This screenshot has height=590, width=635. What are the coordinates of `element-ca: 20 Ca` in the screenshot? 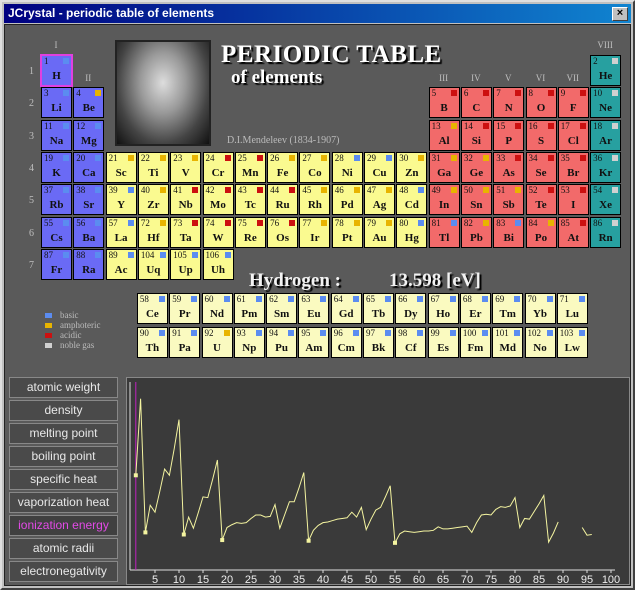 It's located at (89, 167).